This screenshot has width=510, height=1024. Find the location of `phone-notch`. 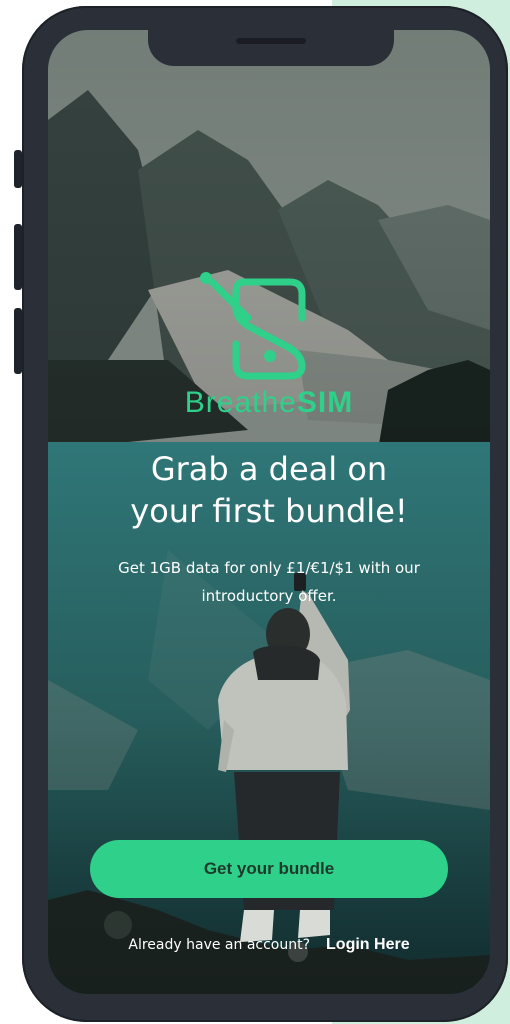

phone-notch is located at coordinates (271, 48).